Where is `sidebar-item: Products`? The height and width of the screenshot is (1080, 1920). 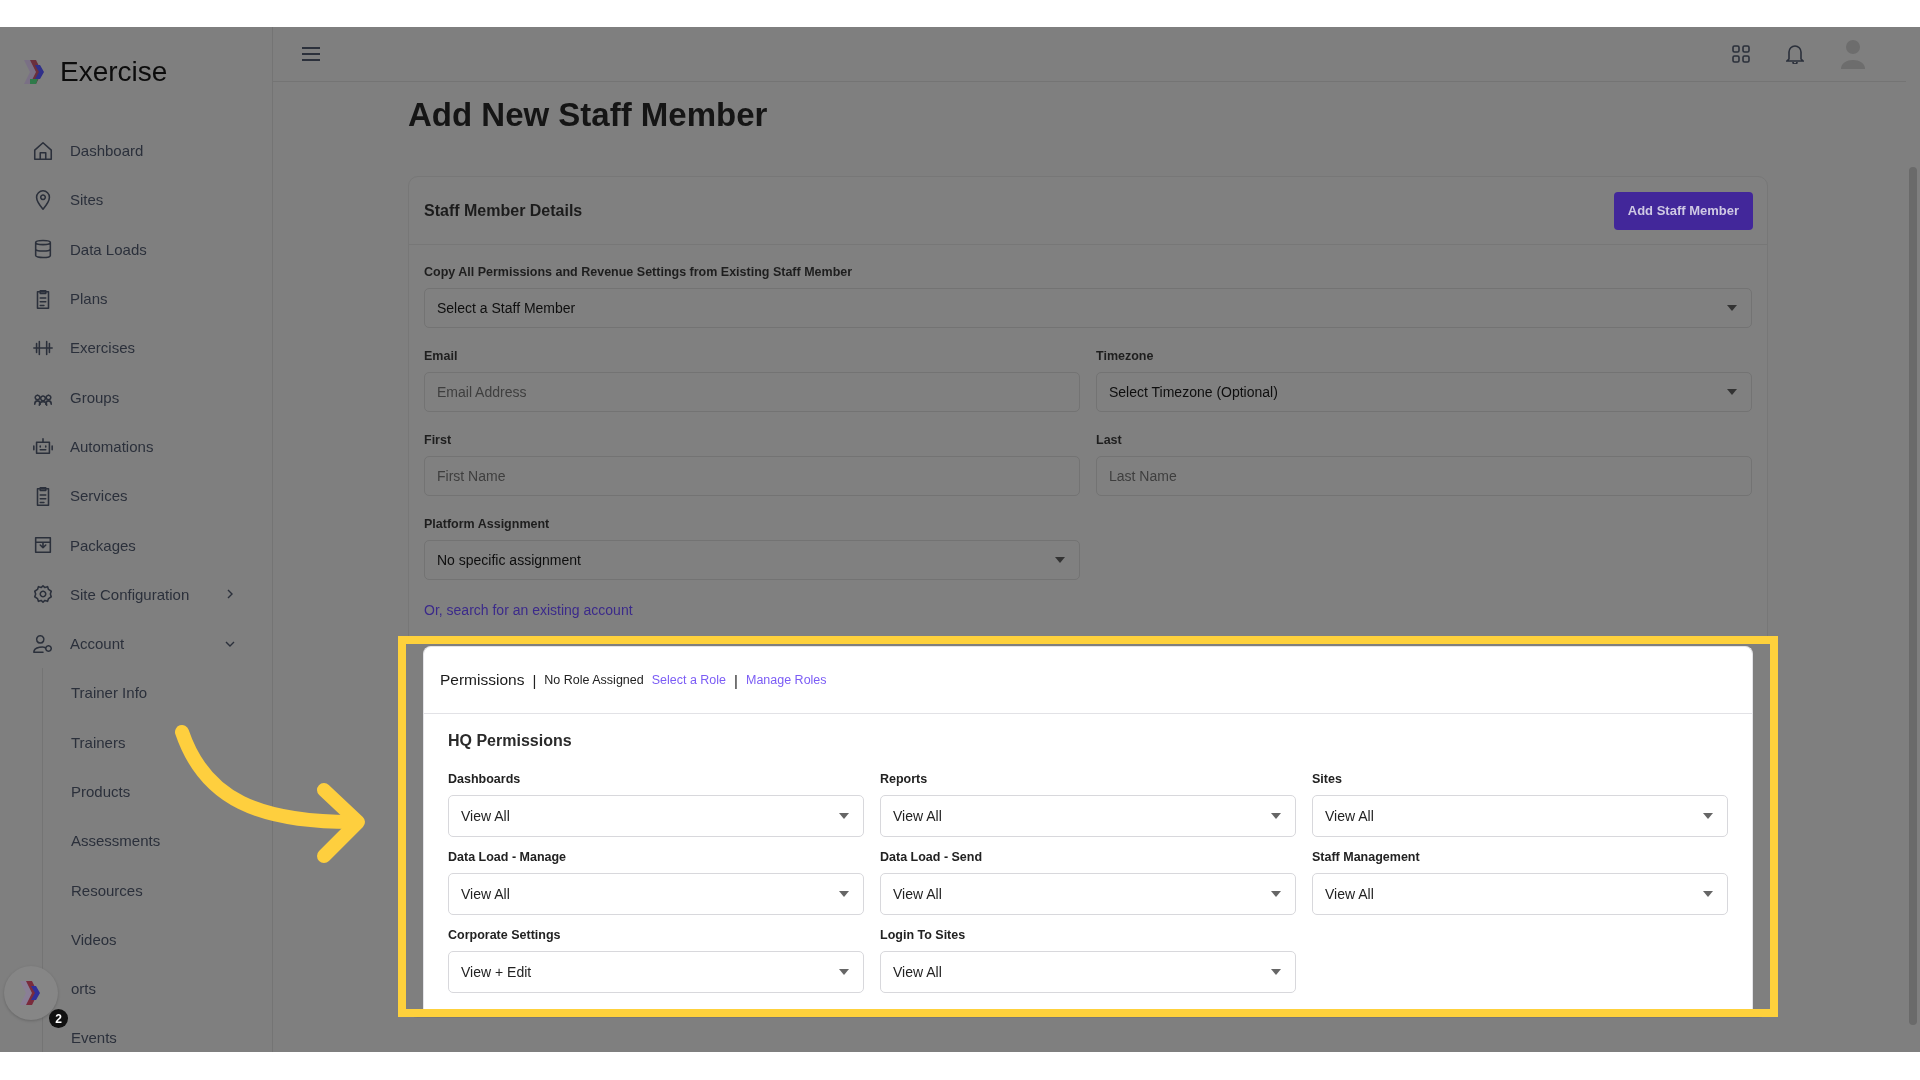
sidebar-item: Products is located at coordinates (171, 791).